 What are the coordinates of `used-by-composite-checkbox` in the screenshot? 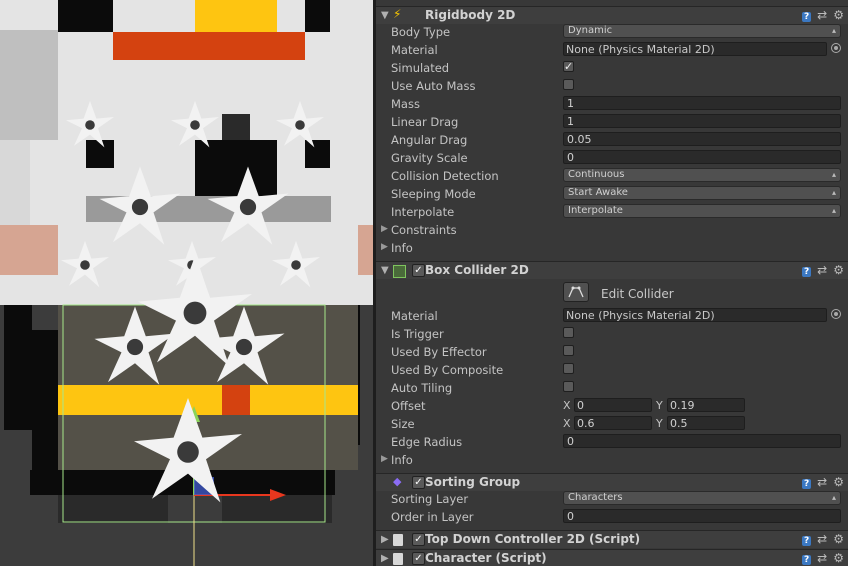 It's located at (568, 368).